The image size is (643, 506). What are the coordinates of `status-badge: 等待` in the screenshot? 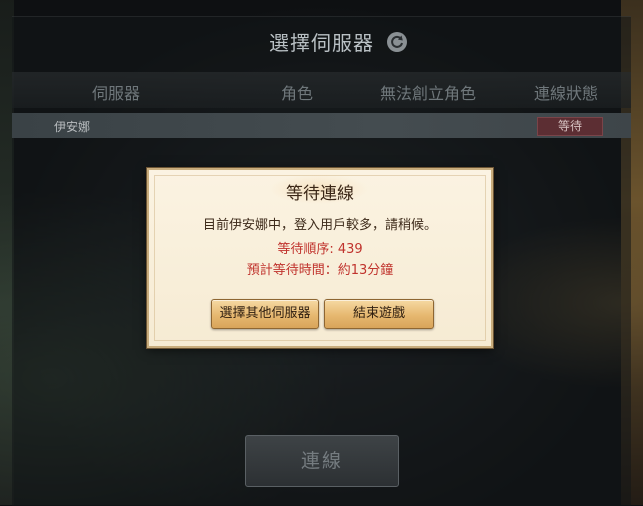 It's located at (570, 126).